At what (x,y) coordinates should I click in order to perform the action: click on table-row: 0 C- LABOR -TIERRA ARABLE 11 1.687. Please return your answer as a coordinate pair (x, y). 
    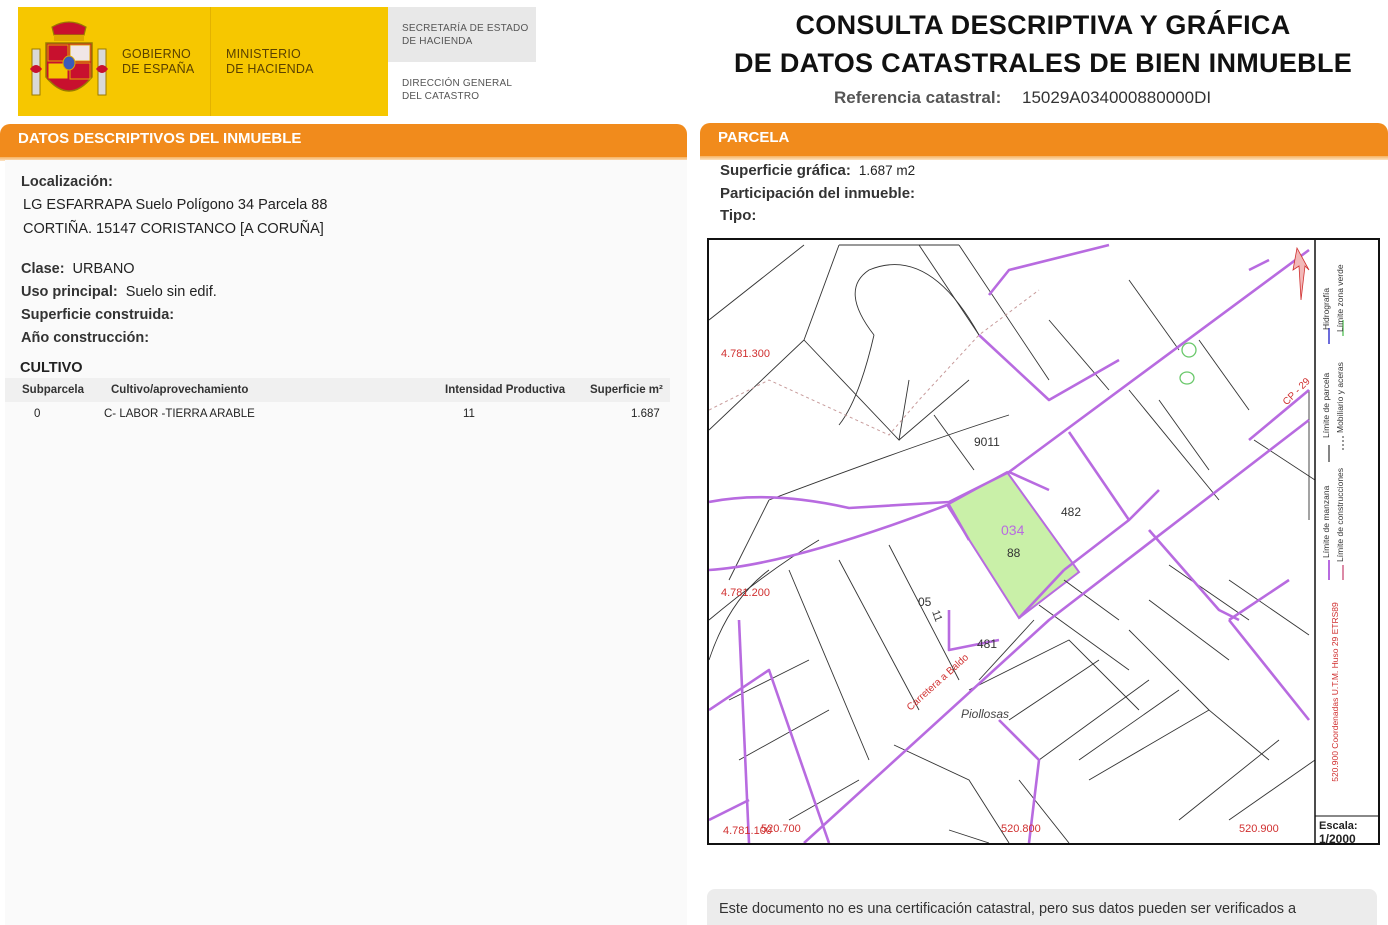
    Looking at the image, I should click on (337, 413).